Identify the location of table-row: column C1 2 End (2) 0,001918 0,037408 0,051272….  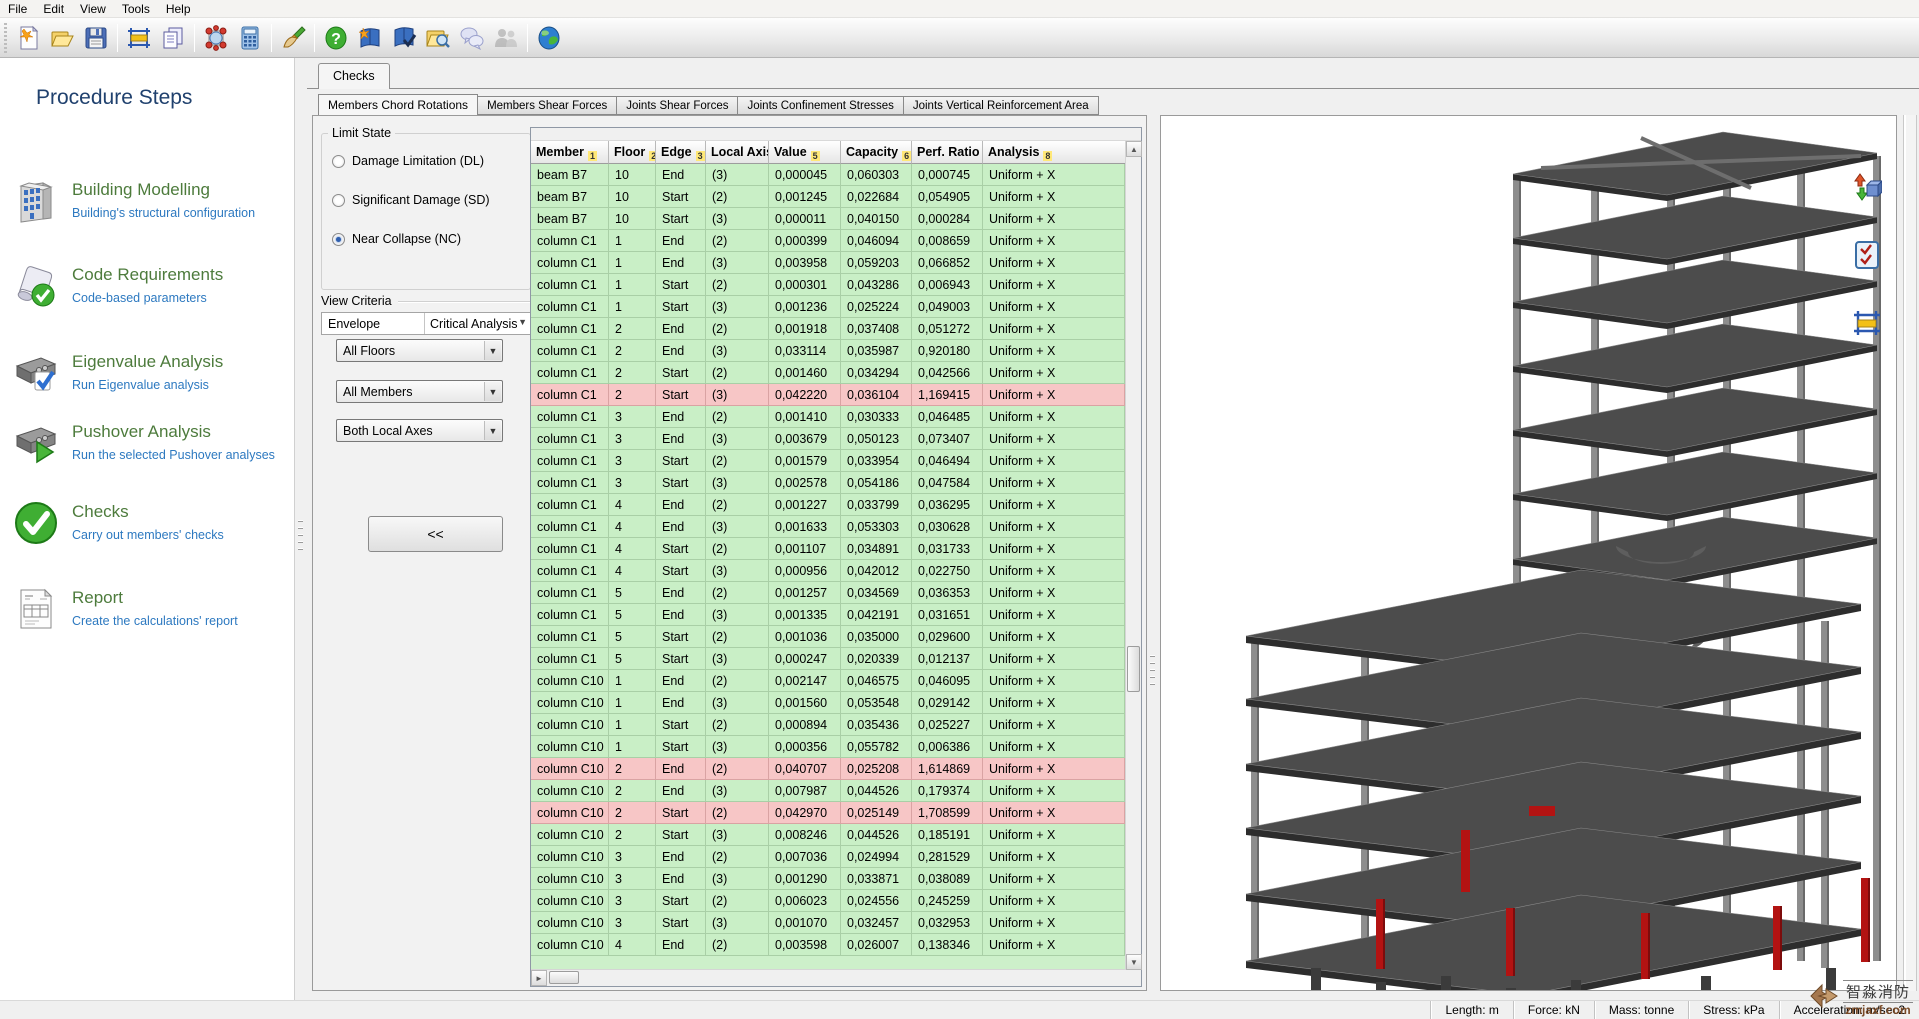
(828, 329).